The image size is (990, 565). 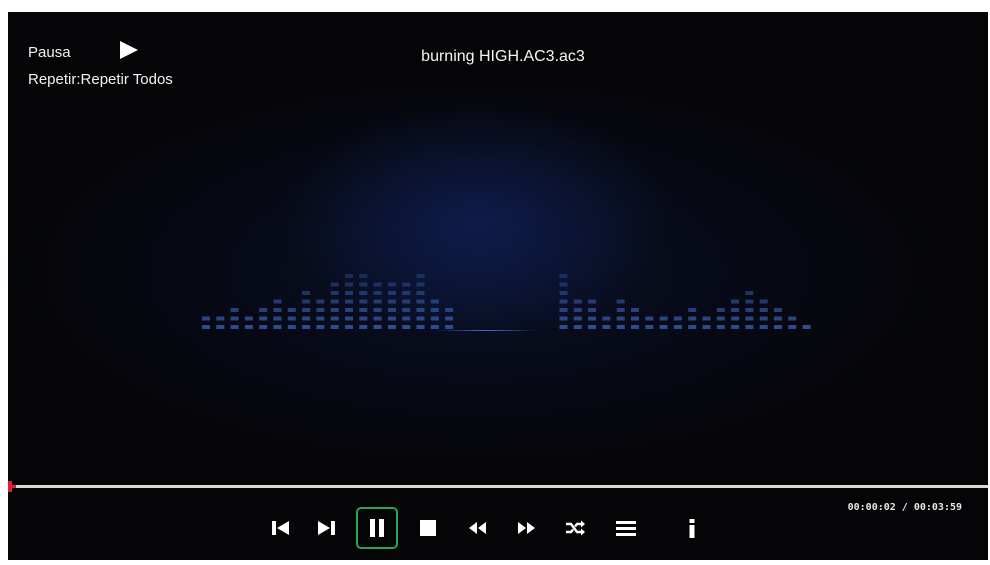 I want to click on progress-bar, so click(x=498, y=486).